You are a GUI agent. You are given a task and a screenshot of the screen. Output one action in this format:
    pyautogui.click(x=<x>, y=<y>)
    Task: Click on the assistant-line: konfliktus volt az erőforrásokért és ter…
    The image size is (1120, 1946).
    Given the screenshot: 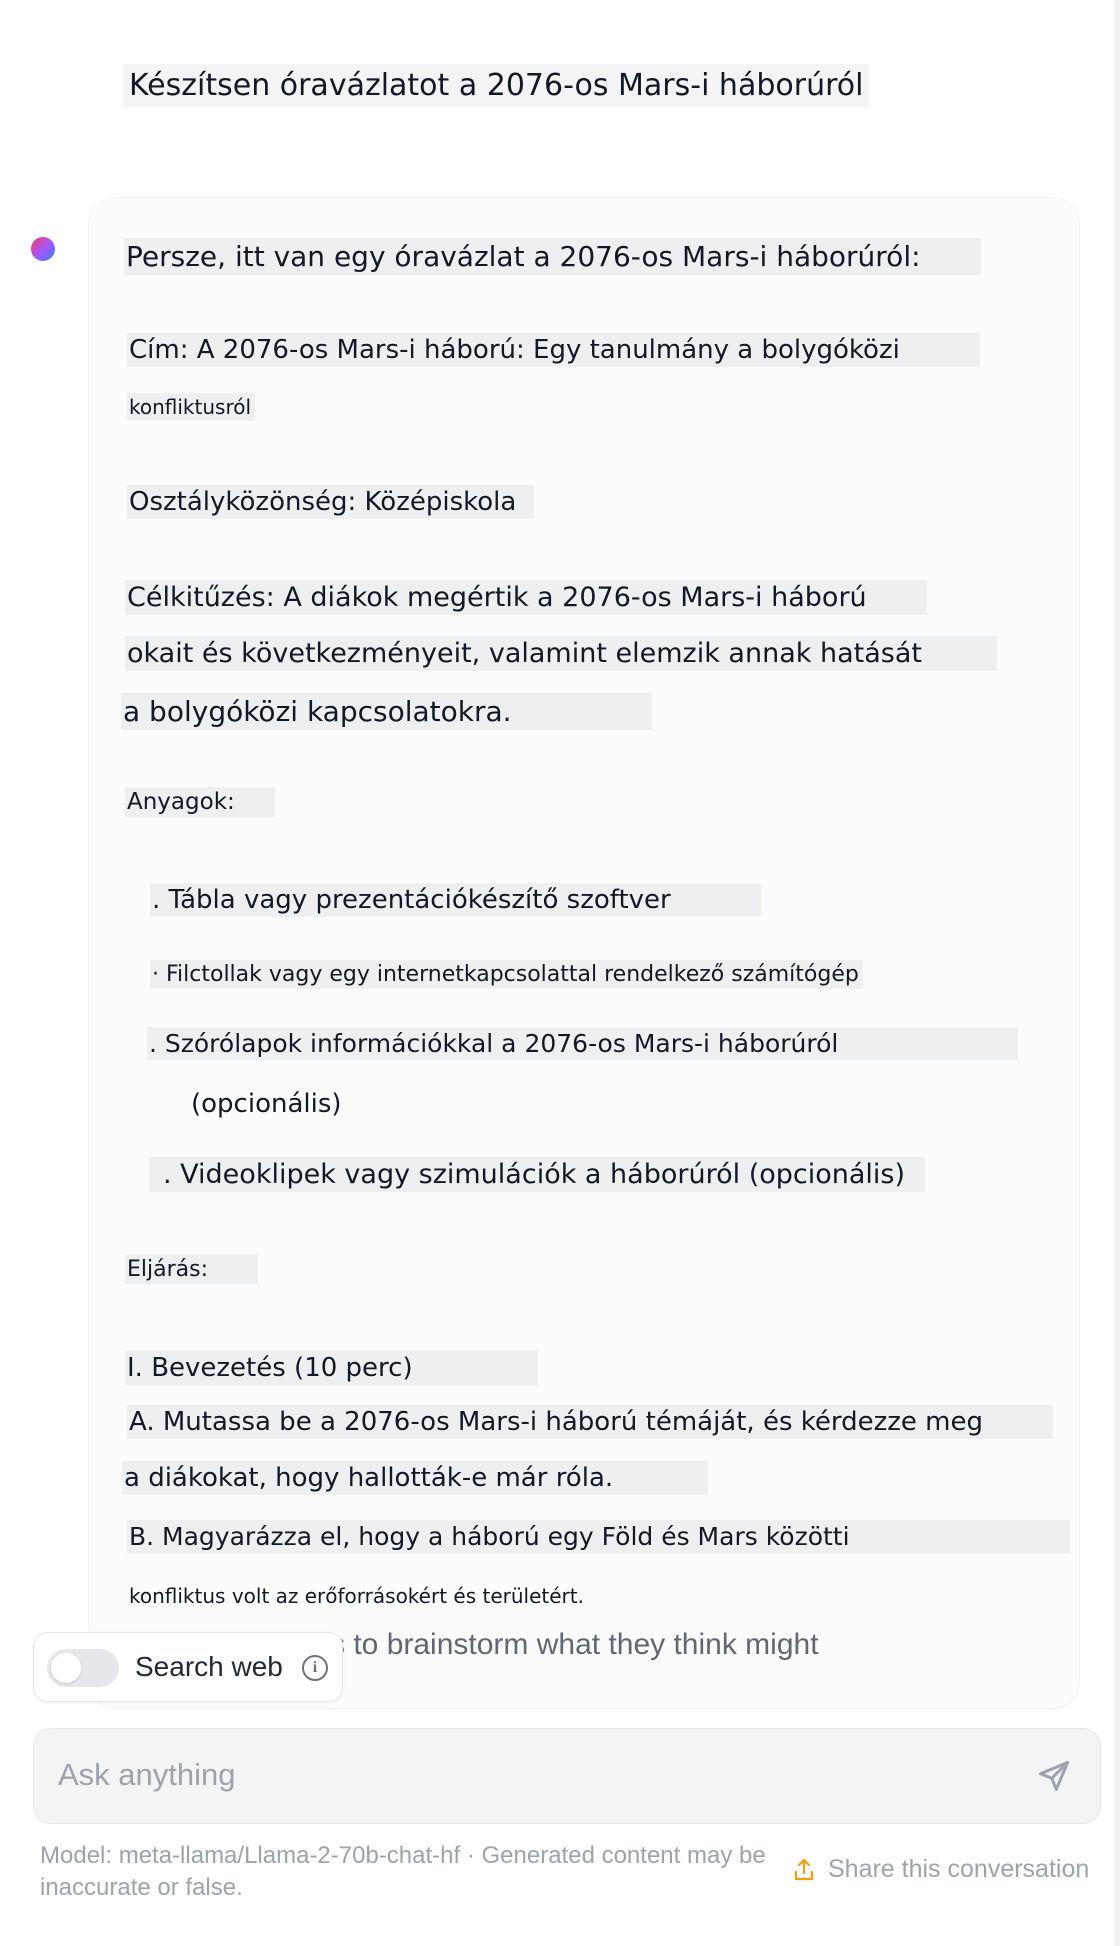 What is the action you would take?
    pyautogui.click(x=356, y=1596)
    